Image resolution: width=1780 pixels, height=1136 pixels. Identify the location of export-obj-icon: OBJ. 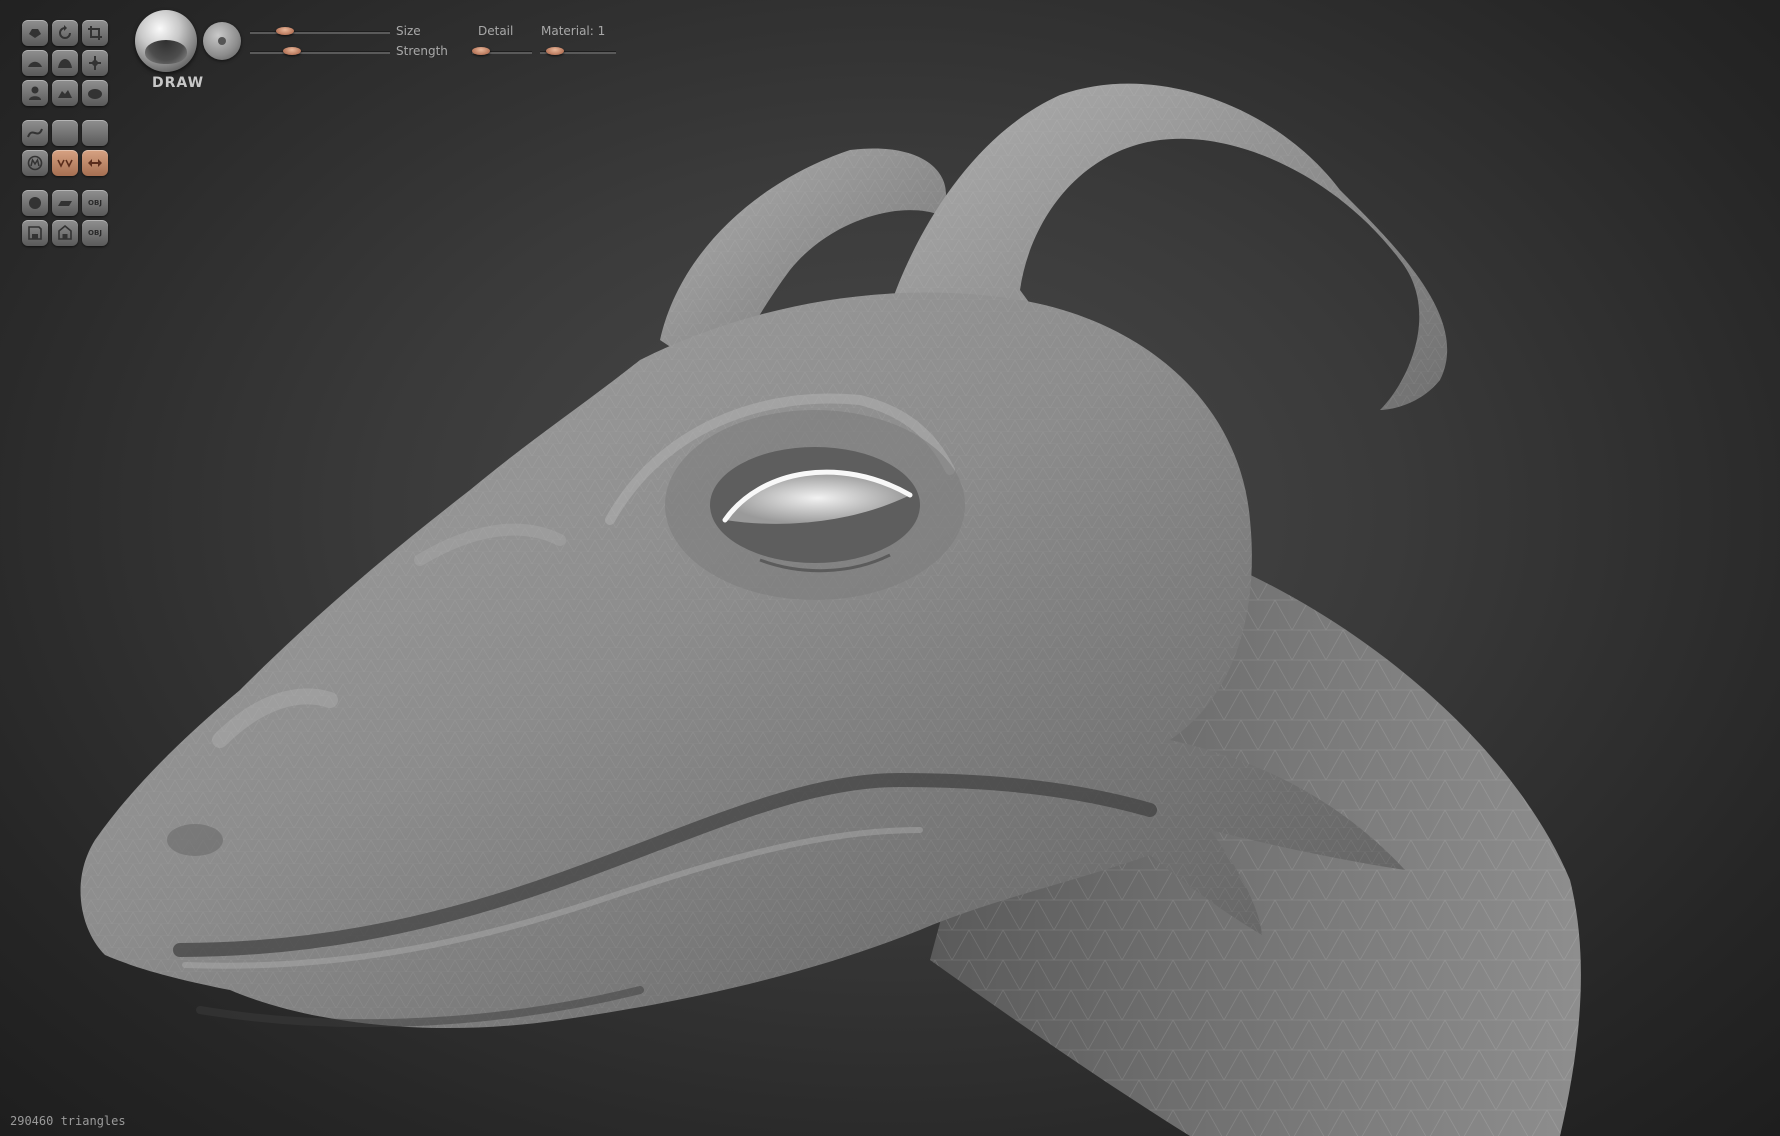
(95, 233).